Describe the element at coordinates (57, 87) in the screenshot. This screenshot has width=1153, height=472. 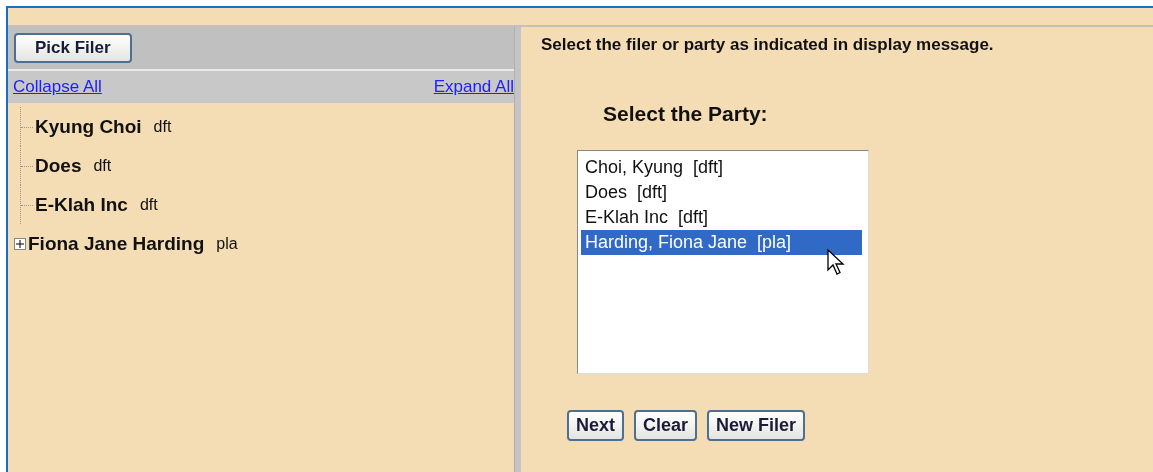
I see `collapse-all-link: Collapse All` at that location.